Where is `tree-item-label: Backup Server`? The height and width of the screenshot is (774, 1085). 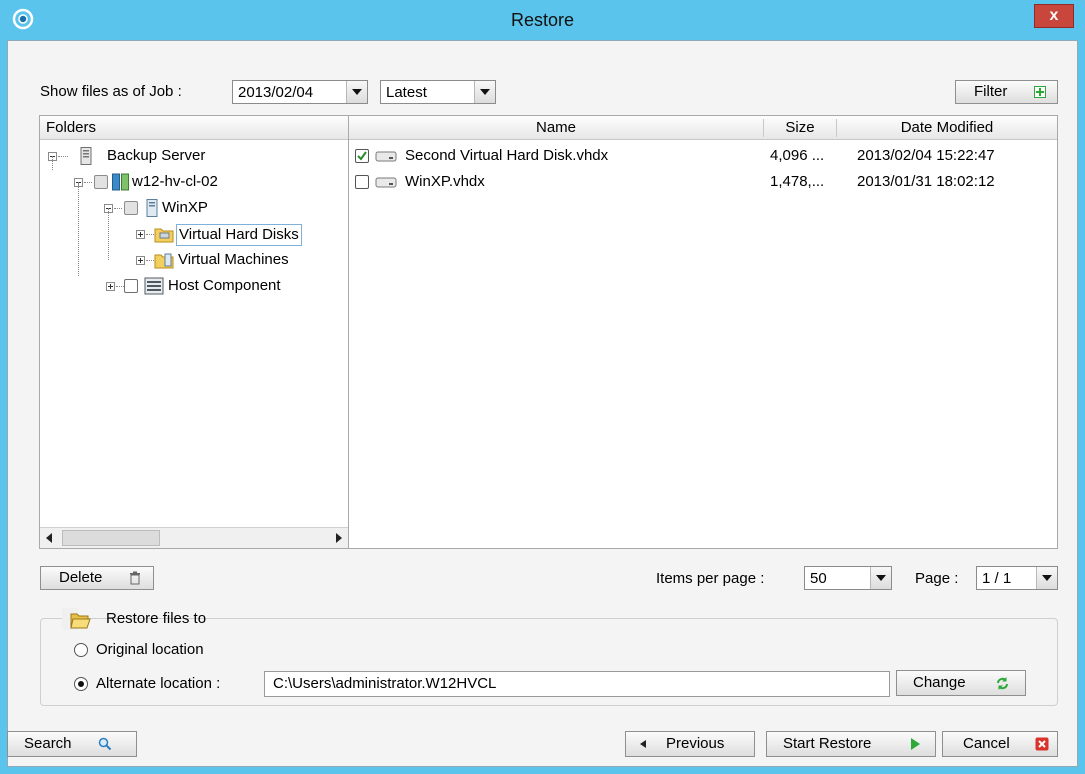 tree-item-label: Backup Server is located at coordinates (156, 155).